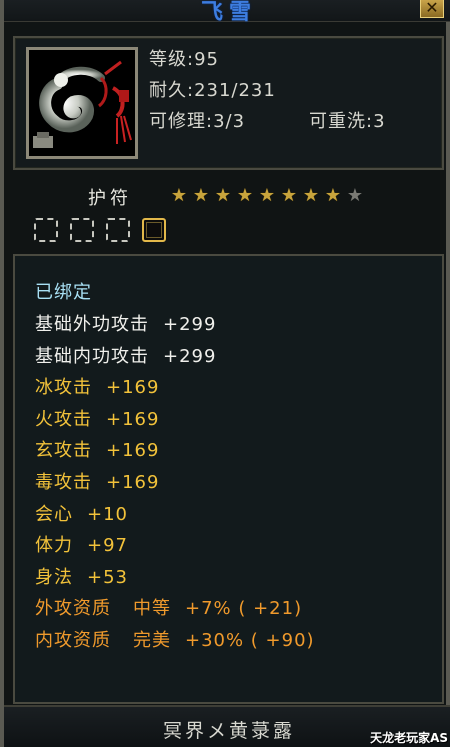 Image resolution: width=450 pixels, height=747 pixels. What do you see at coordinates (73, 609) in the screenshot?
I see `attribute-name: 外攻资质` at bounding box center [73, 609].